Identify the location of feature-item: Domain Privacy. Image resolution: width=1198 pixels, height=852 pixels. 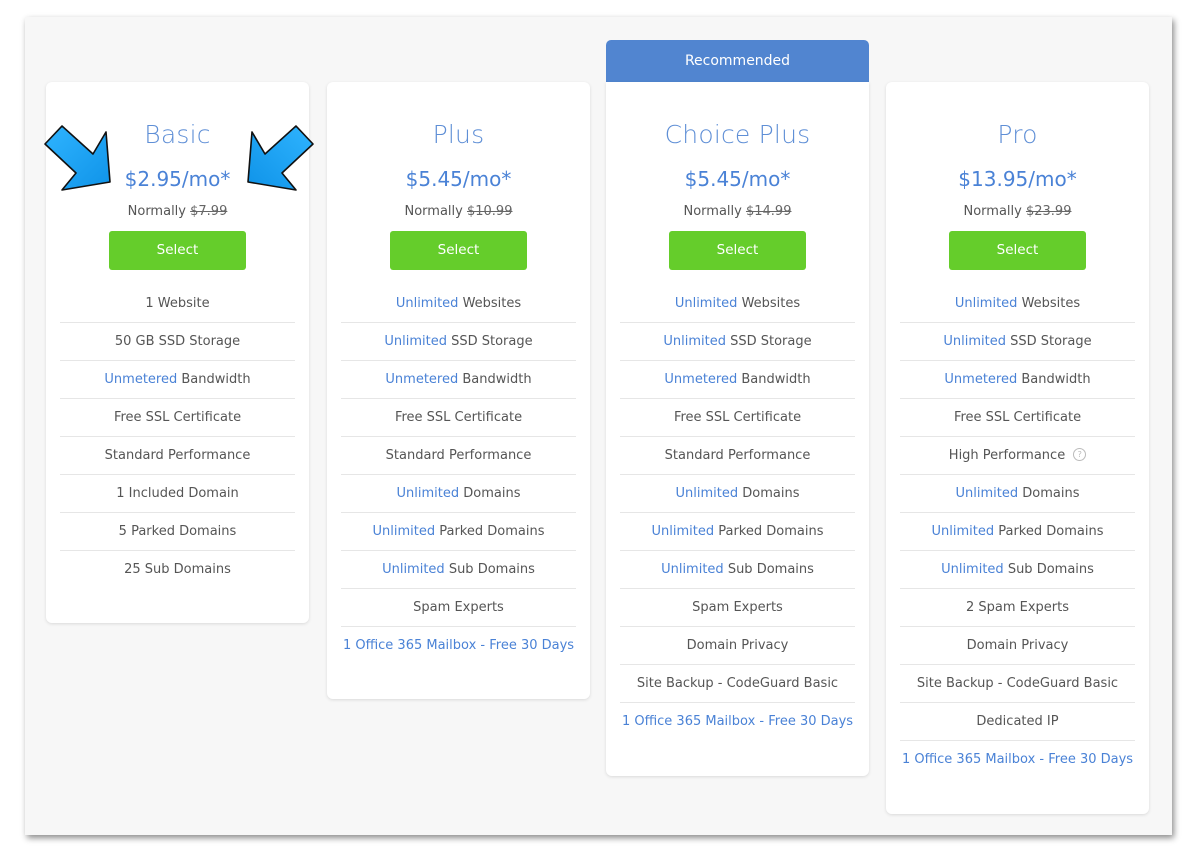
(737, 646).